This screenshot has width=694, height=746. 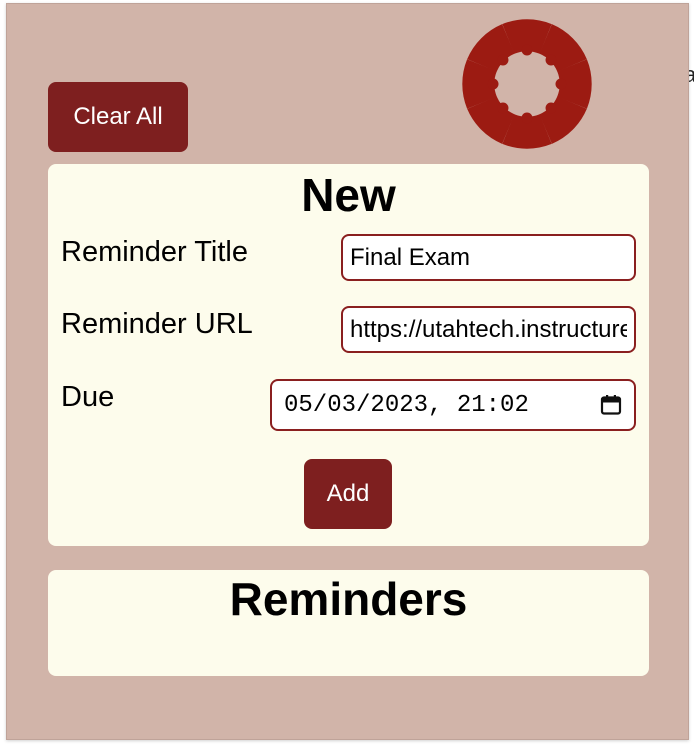 I want to click on due-datetime-value: 05/03/2023, 21:02, so click(x=406, y=405).